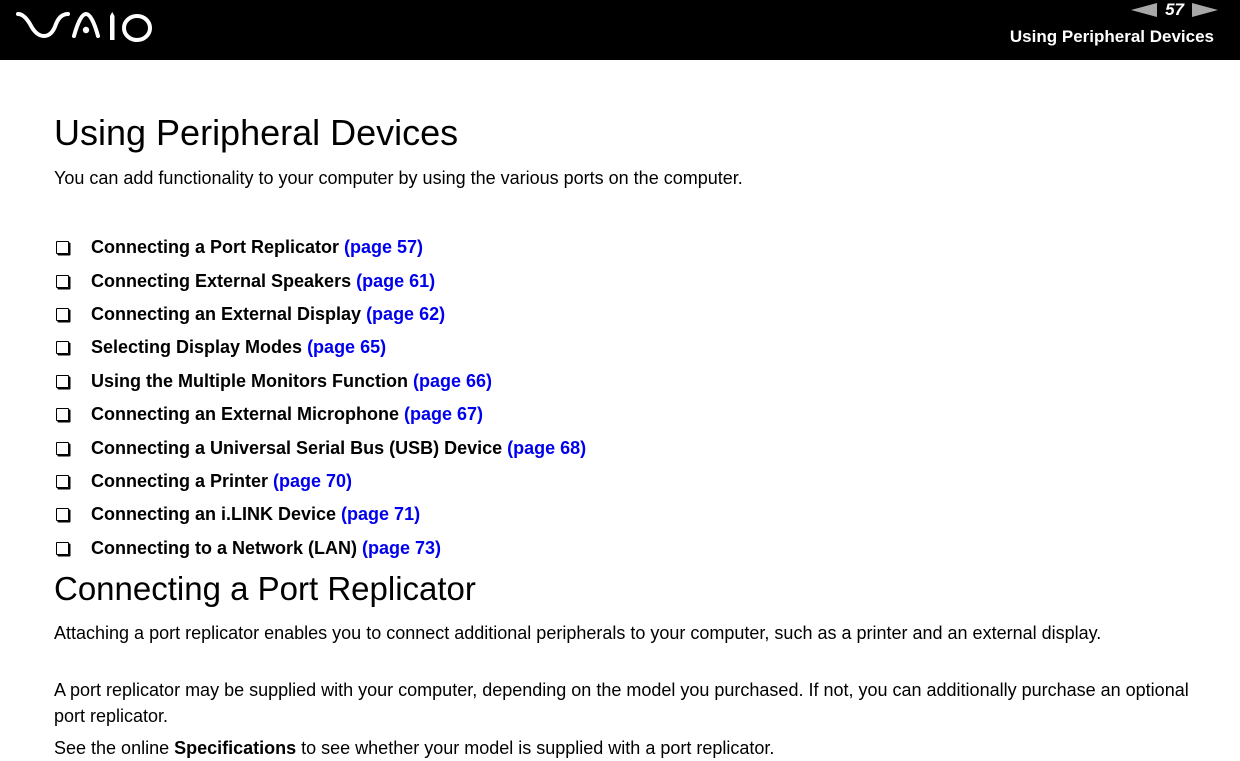 The image size is (1240, 761). I want to click on page-link: (page 68), so click(546, 448).